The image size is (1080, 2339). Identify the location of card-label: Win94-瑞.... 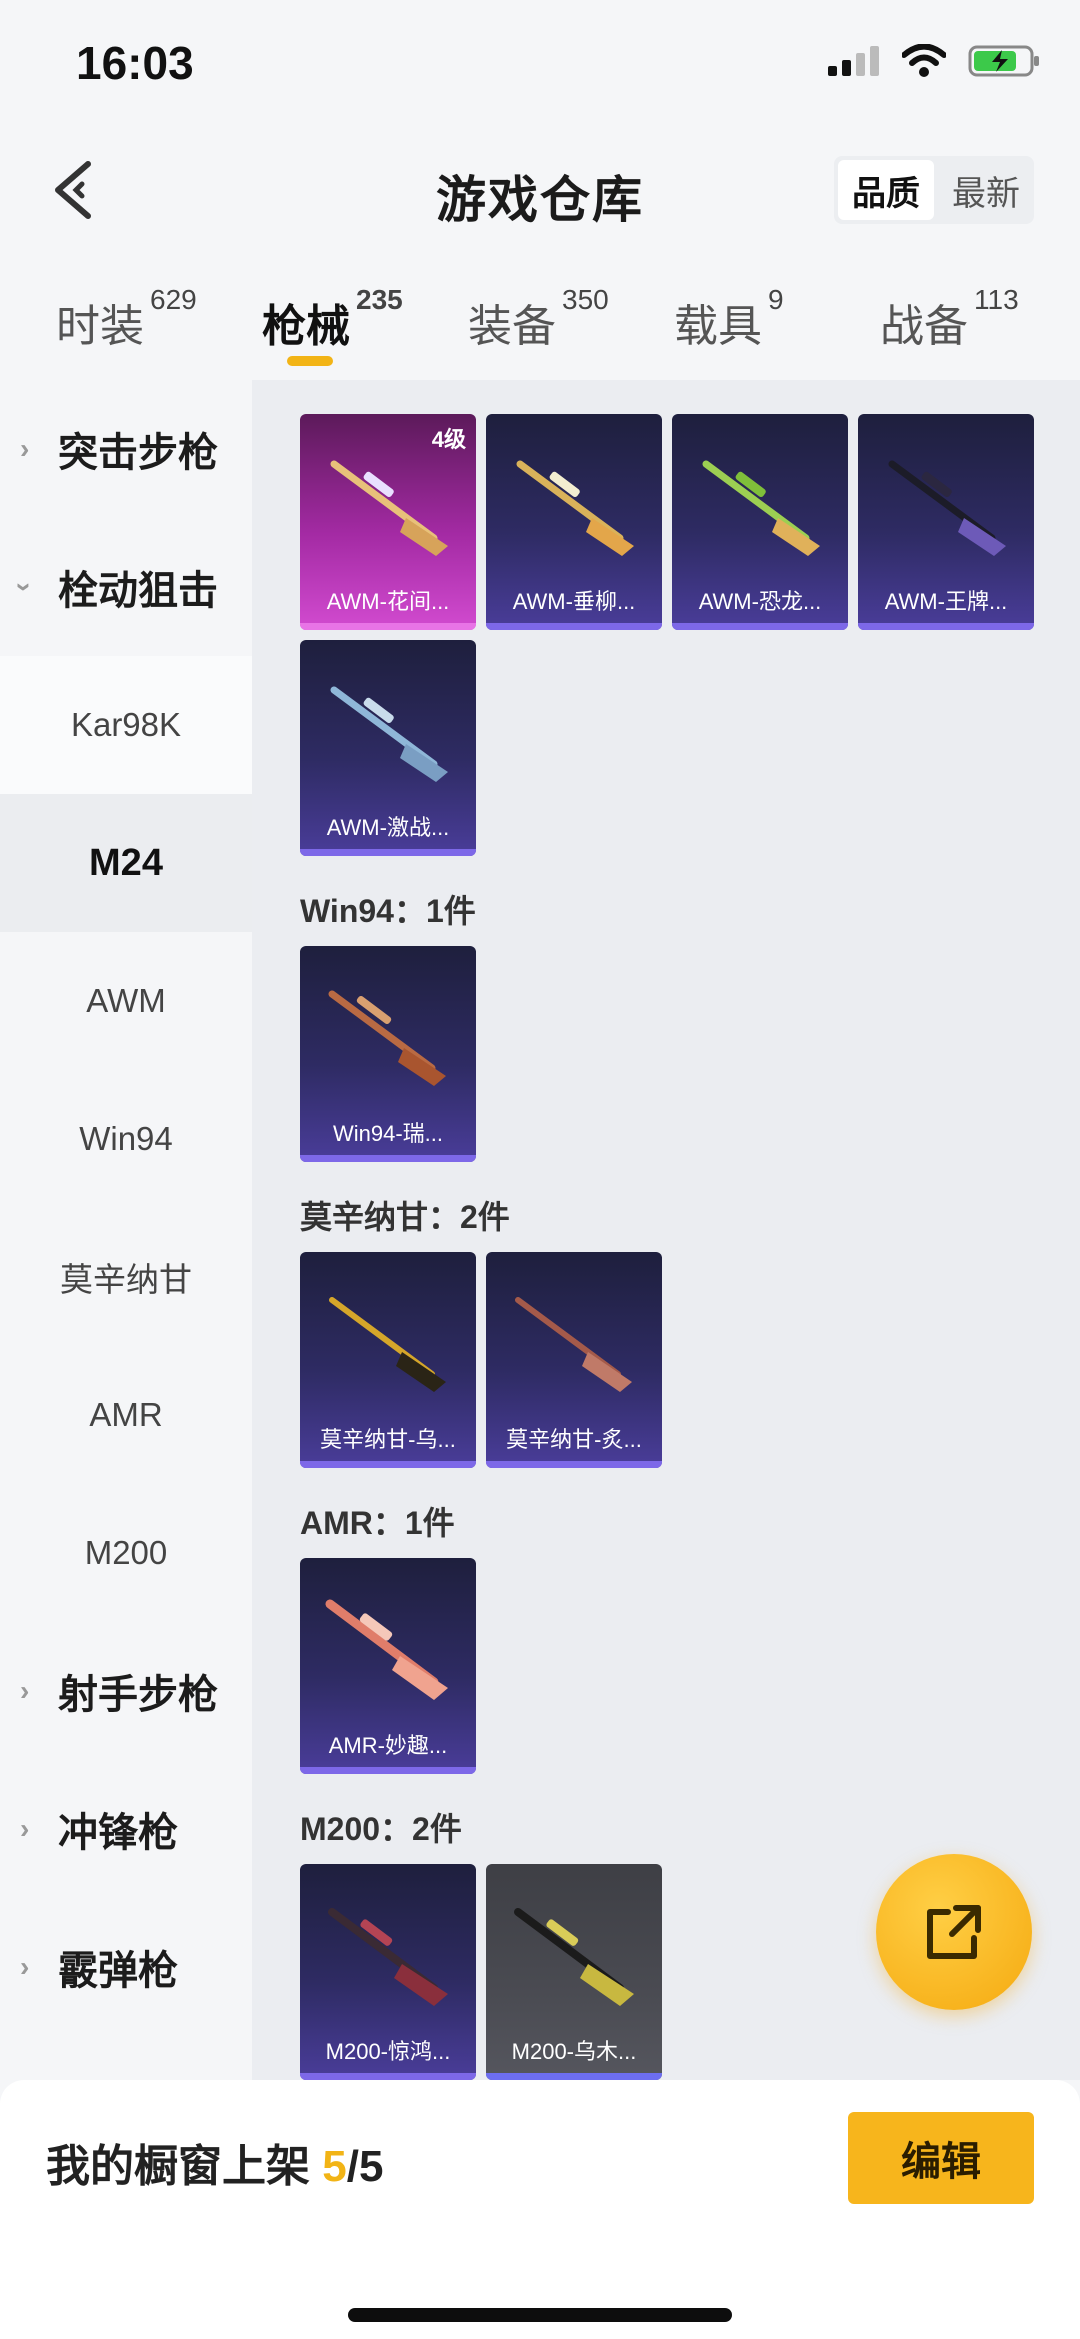
(388, 1133).